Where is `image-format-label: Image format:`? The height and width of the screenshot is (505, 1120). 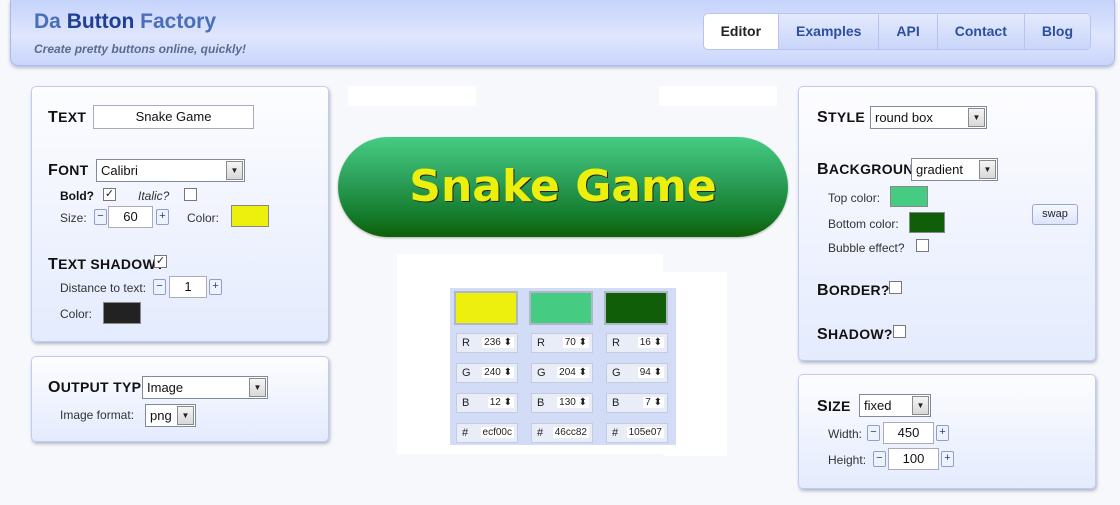
image-format-label: Image format: is located at coordinates (97, 415).